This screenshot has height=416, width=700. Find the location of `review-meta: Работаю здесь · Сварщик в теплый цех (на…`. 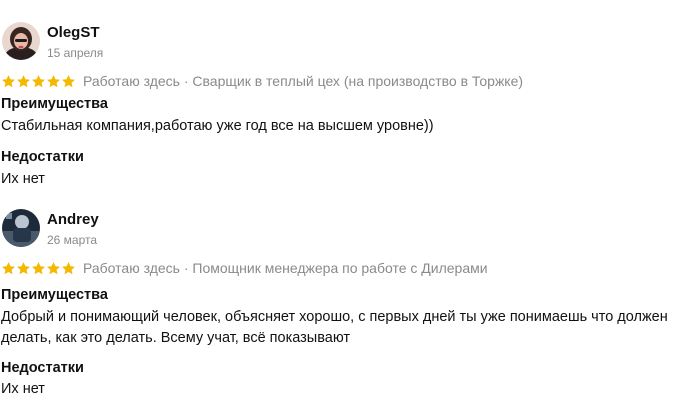

review-meta: Работаю здесь · Сварщик в теплый цех (на… is located at coordinates (262, 81).